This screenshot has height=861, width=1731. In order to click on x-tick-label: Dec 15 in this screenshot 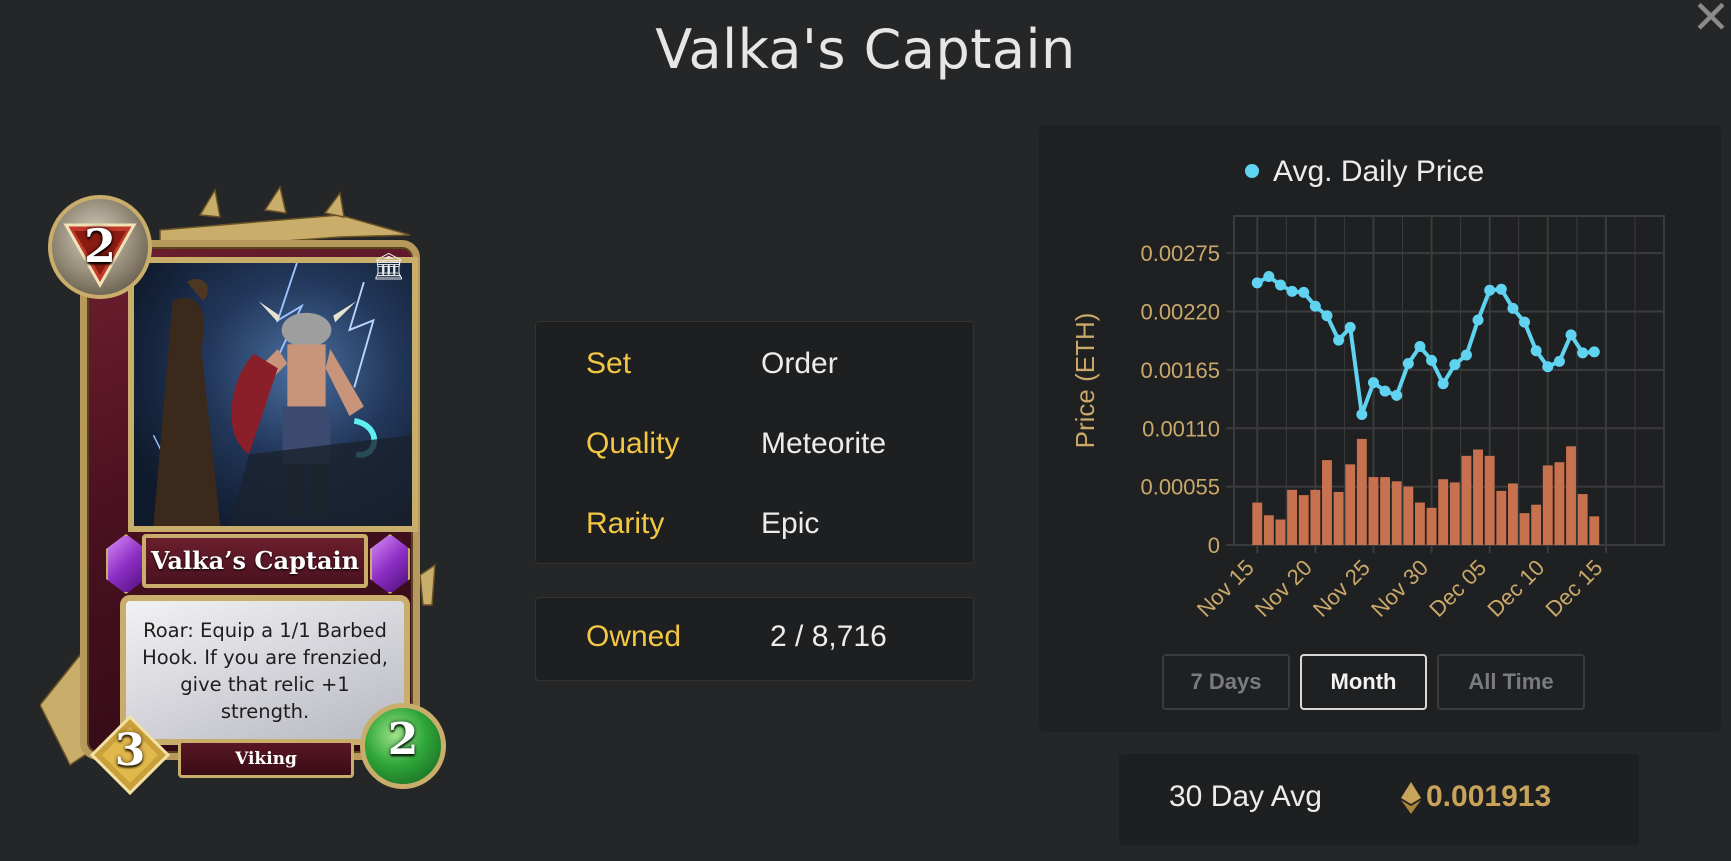, I will do `click(1573, 588)`.